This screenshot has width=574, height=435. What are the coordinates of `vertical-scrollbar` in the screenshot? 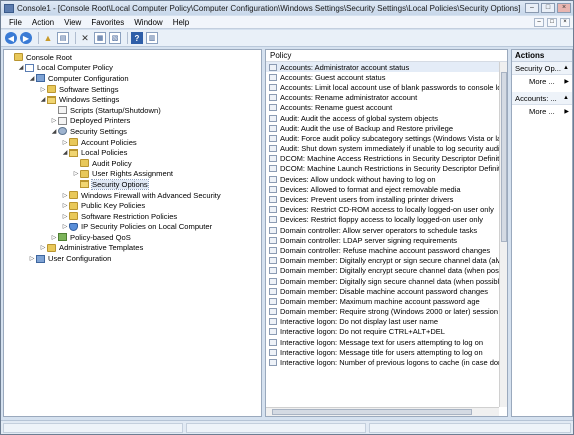 It's located at (503, 234).